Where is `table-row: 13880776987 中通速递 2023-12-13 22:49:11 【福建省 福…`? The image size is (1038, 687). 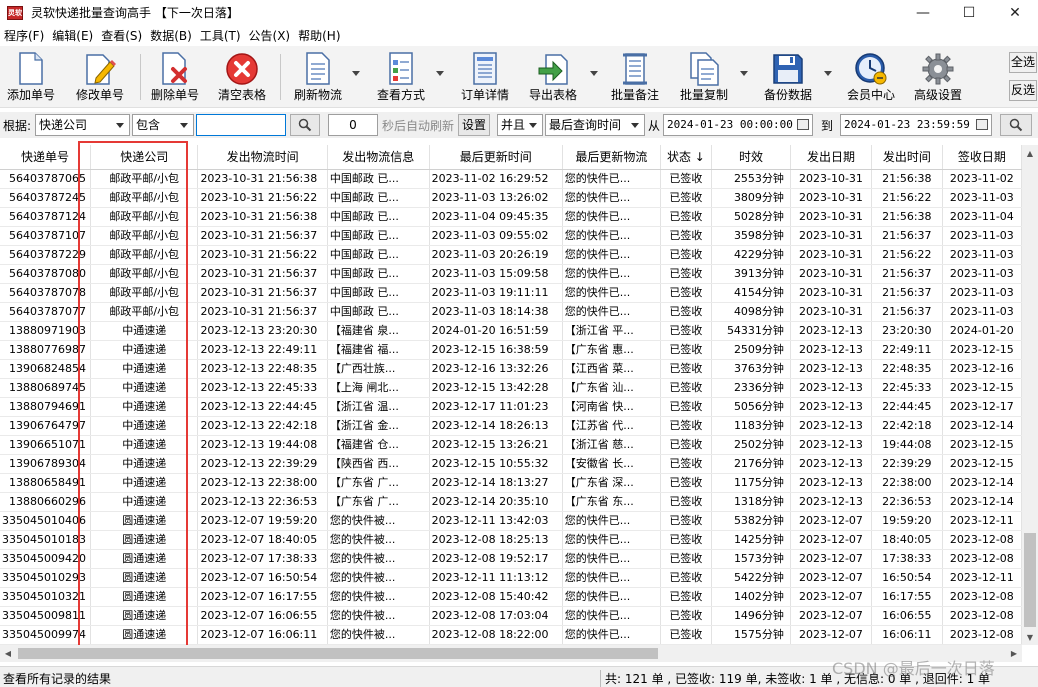 table-row: 13880776987 中通速递 2023-12-13 22:49:11 【福建省 福… is located at coordinates (511, 350).